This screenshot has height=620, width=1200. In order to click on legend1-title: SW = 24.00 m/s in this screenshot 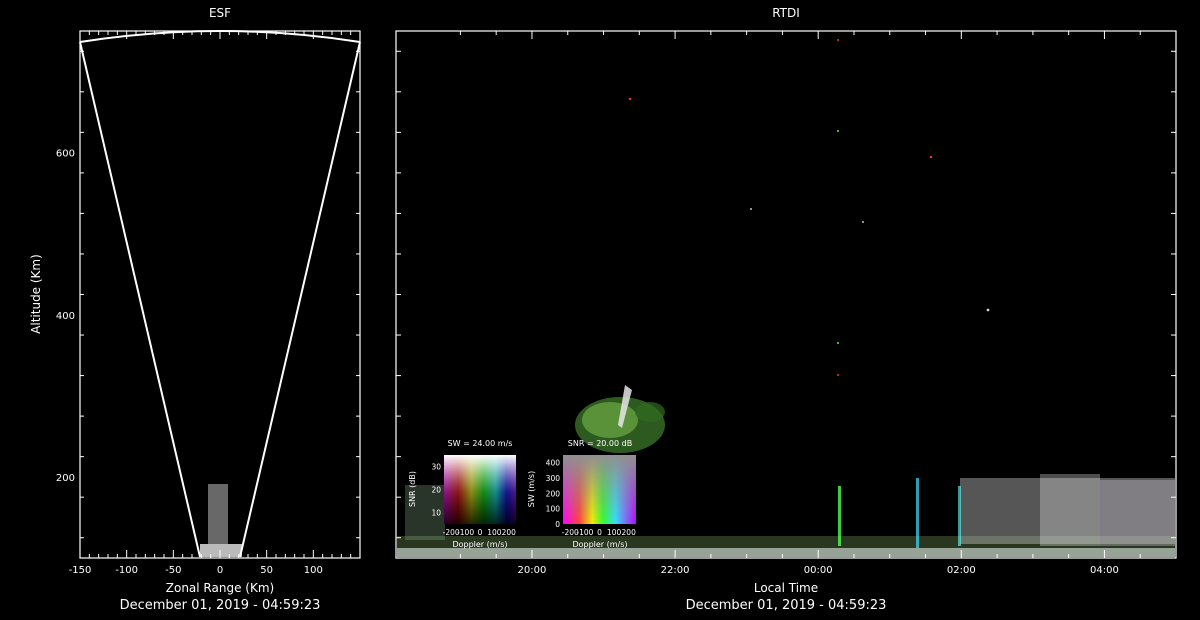, I will do `click(480, 443)`.